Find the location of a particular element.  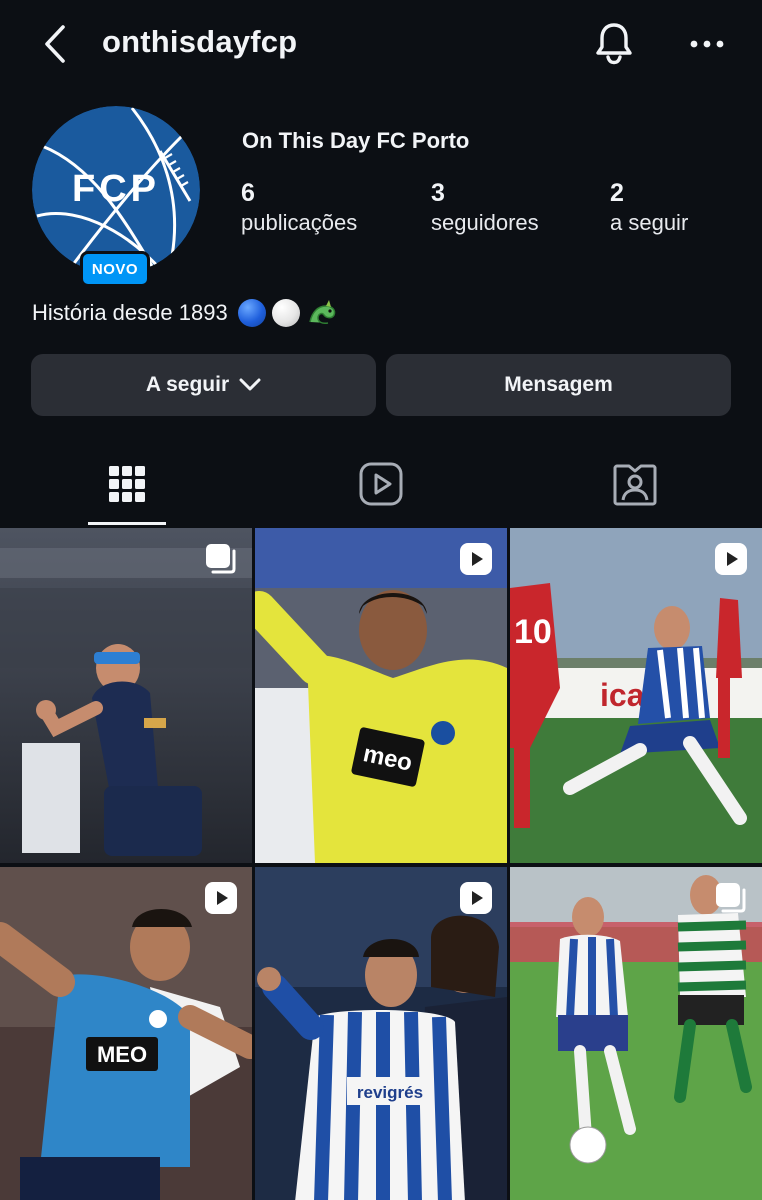

profile-display-name: On This Day FC Porto is located at coordinates (356, 140).